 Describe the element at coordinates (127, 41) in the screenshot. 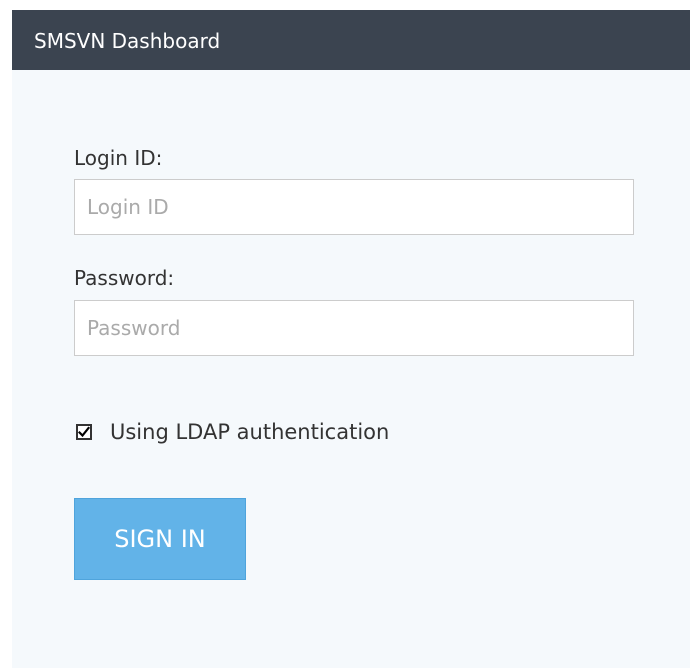

I see `header-title: SMSVN Dashboard` at that location.